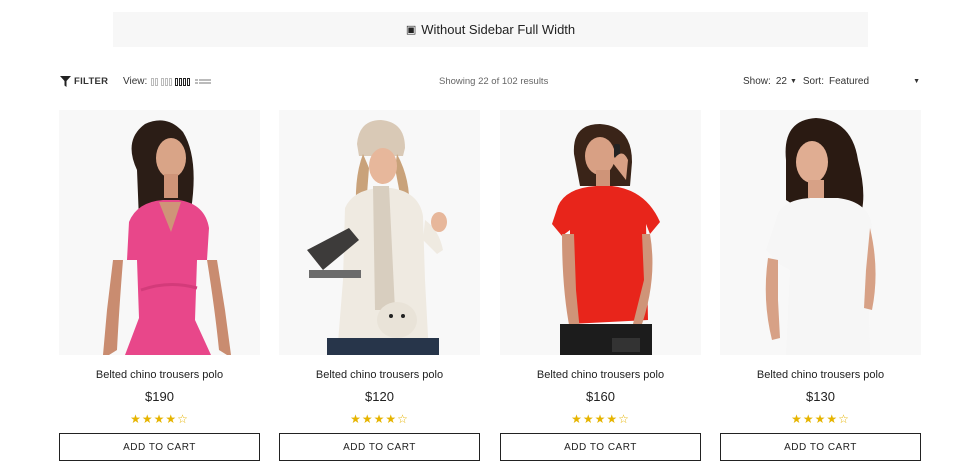  What do you see at coordinates (411, 30) in the screenshot?
I see `square-icon: ▣` at bounding box center [411, 30].